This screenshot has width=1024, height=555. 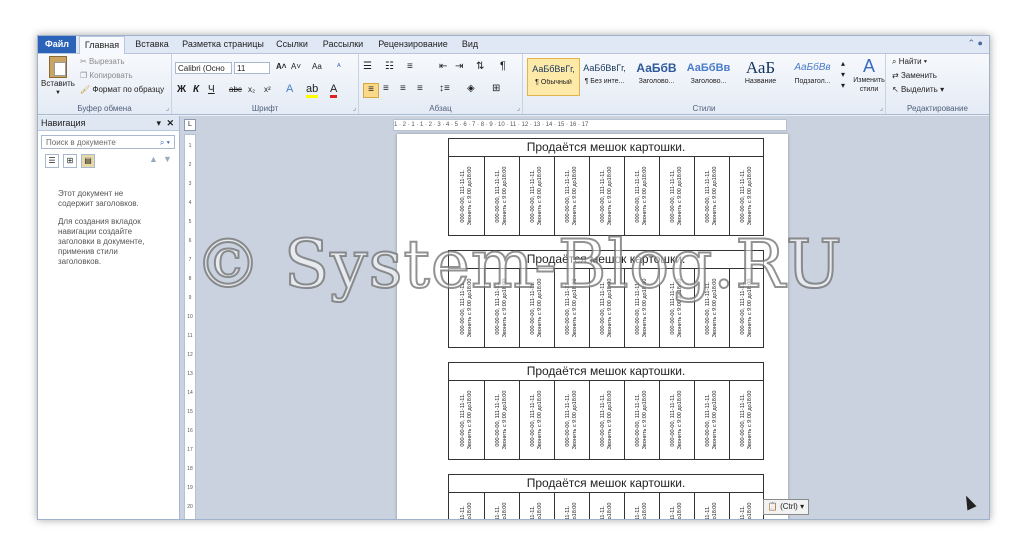 What do you see at coordinates (70, 161) in the screenshot?
I see `pages-tab-icon: ⊞` at bounding box center [70, 161].